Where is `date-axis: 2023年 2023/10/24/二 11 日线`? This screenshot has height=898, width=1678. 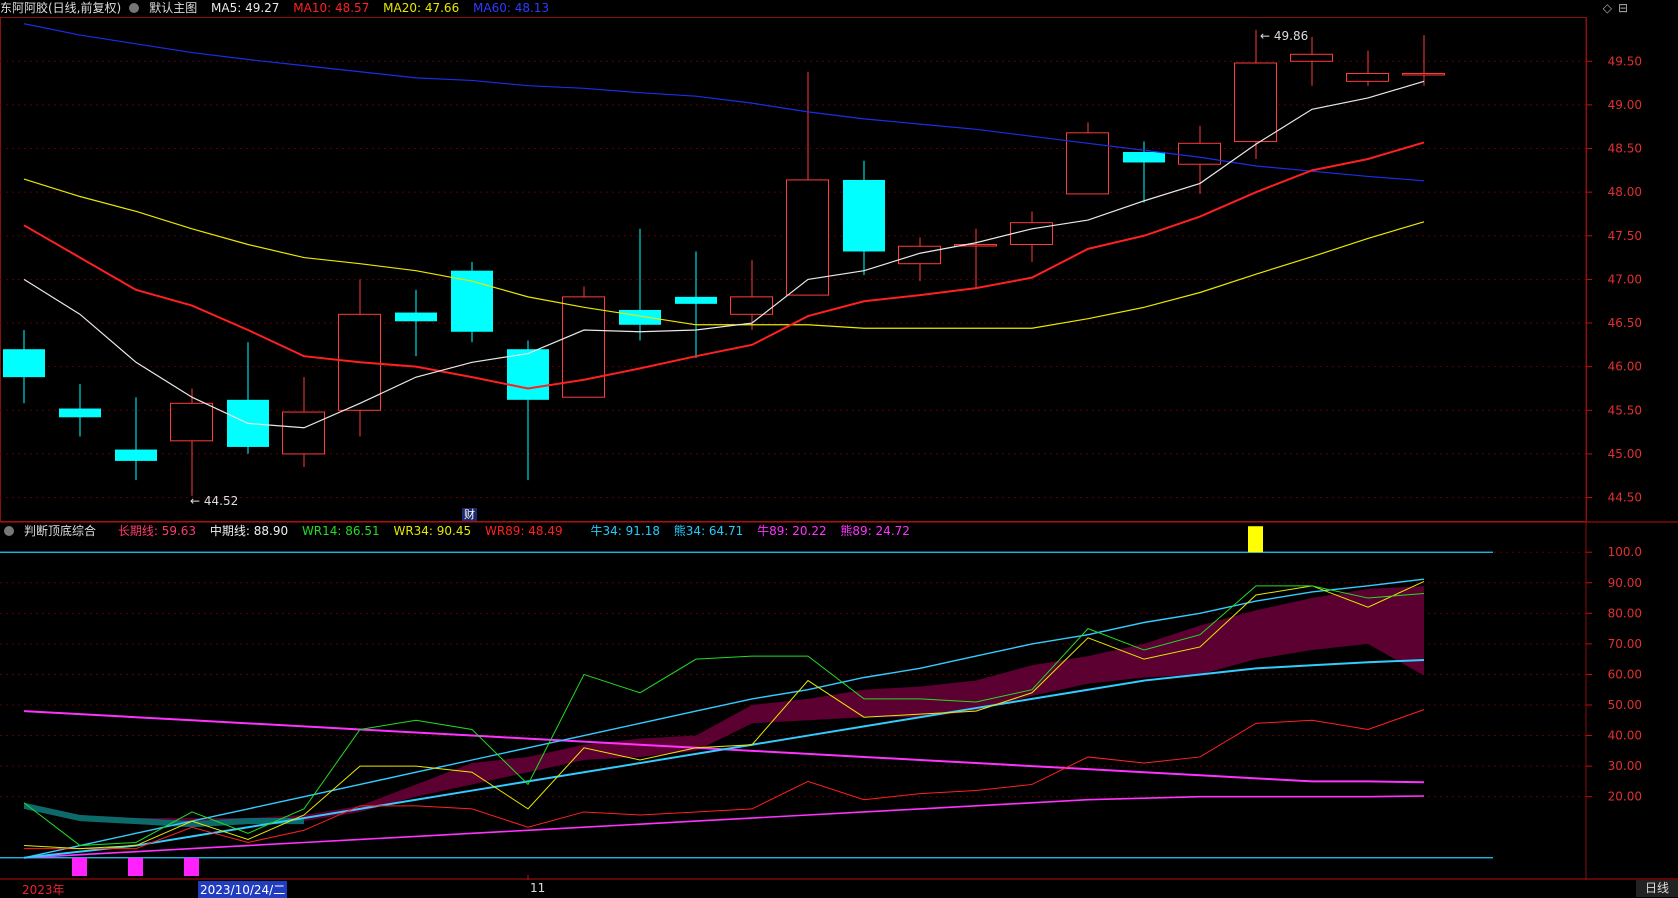 date-axis: 2023年 2023/10/24/二 11 日线 is located at coordinates (839, 889).